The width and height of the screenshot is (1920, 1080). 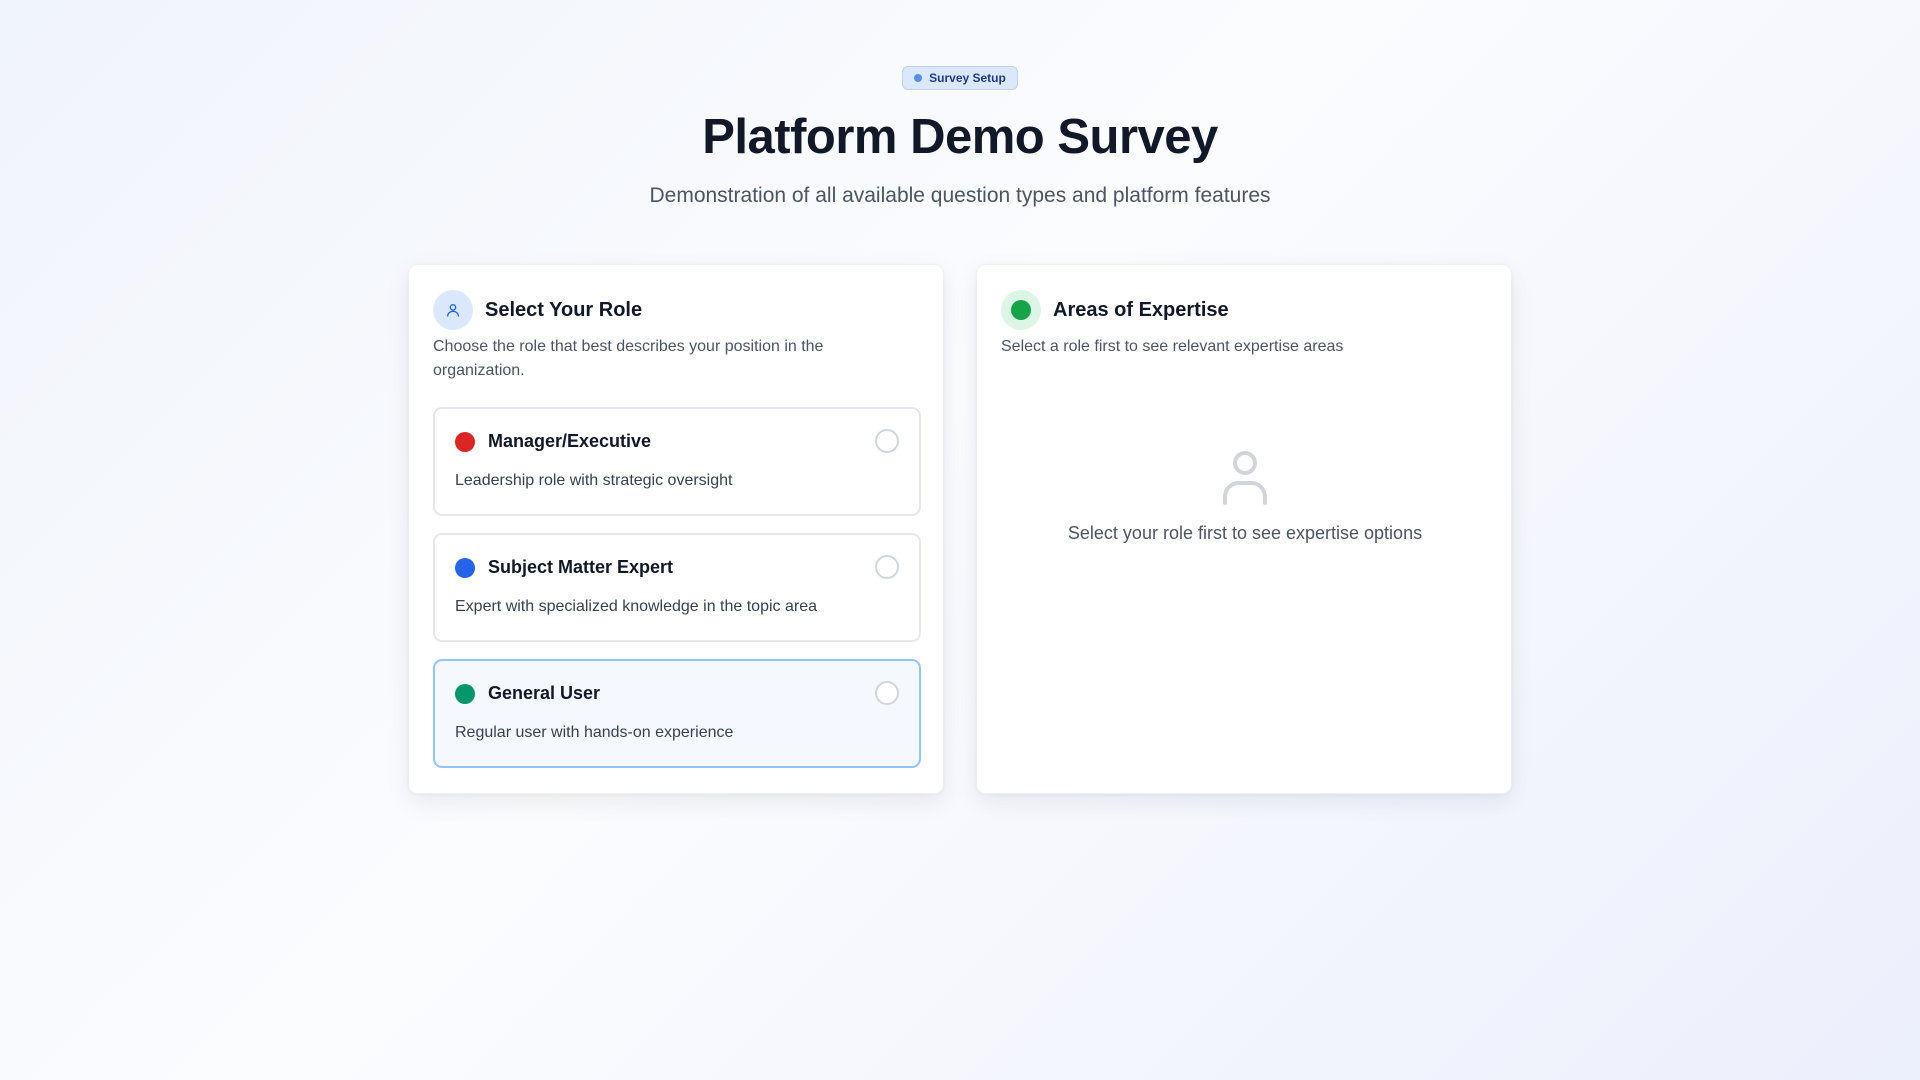 I want to click on badge-label: Survey Setup, so click(x=967, y=78).